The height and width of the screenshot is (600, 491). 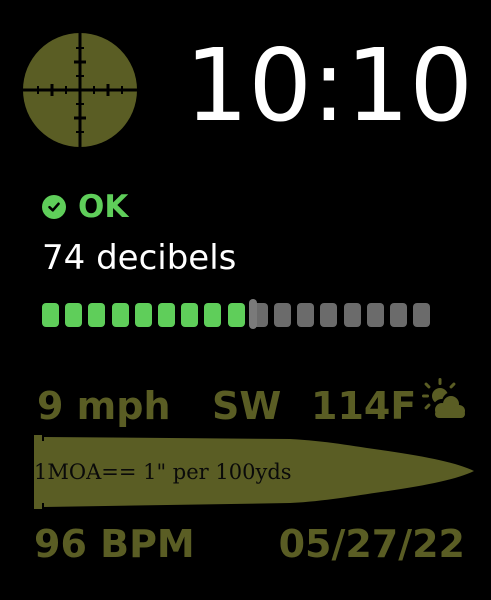 I want to click on partly-cloudy-sun-icon, so click(x=444, y=398).